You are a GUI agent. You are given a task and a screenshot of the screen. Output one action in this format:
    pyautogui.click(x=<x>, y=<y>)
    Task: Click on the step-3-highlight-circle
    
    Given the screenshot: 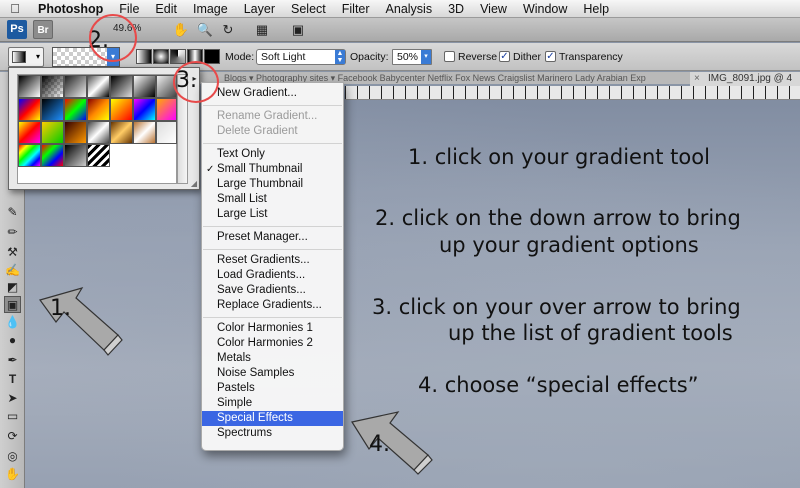 What is the action you would take?
    pyautogui.click(x=196, y=82)
    